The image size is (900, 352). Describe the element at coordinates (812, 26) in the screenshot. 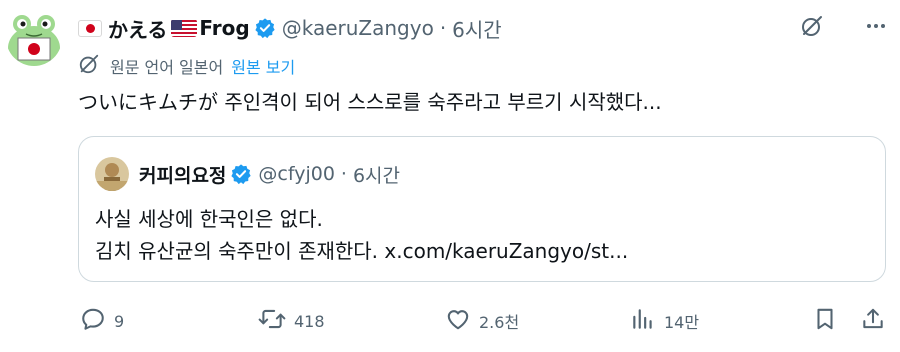

I see `grok-icon` at that location.